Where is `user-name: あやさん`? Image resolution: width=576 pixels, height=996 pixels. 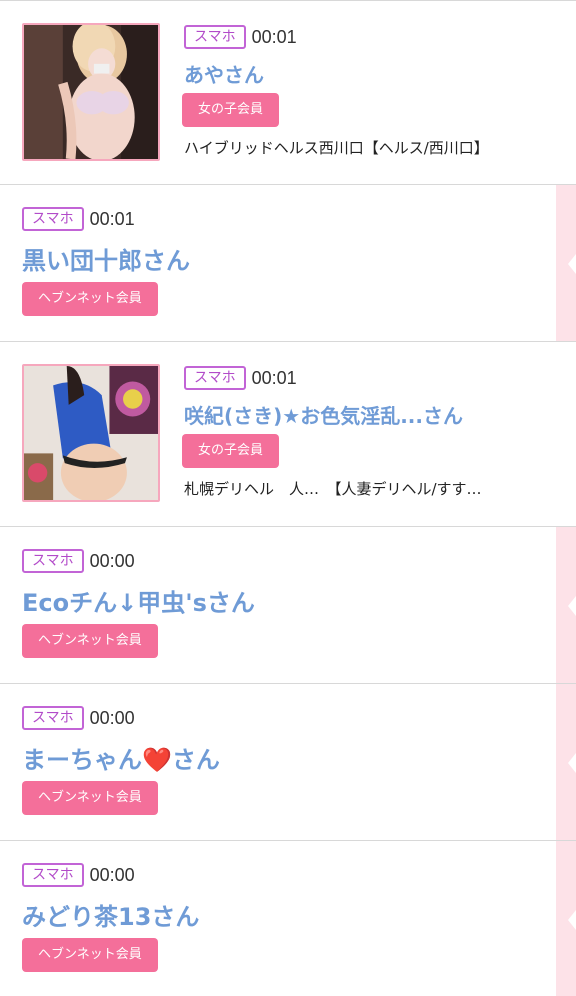 user-name: あやさん is located at coordinates (224, 73).